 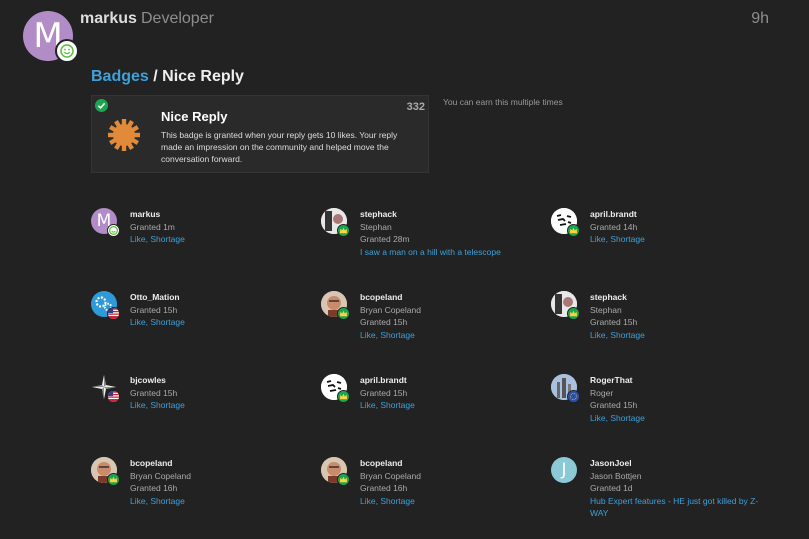 What do you see at coordinates (194, 116) in the screenshot?
I see `badge-title: Nice Reply` at bounding box center [194, 116].